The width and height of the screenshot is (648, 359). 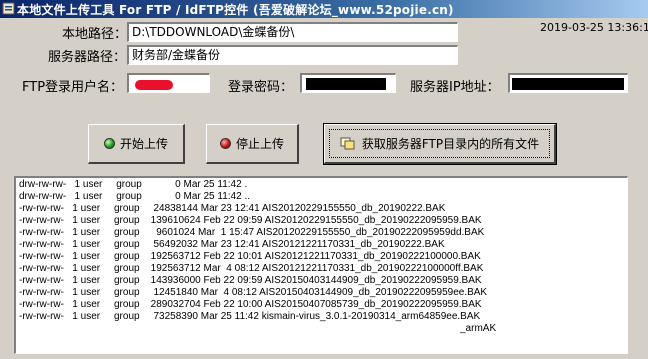 I want to click on ftp-username-label: FTP登录用户名：, so click(x=73, y=87).